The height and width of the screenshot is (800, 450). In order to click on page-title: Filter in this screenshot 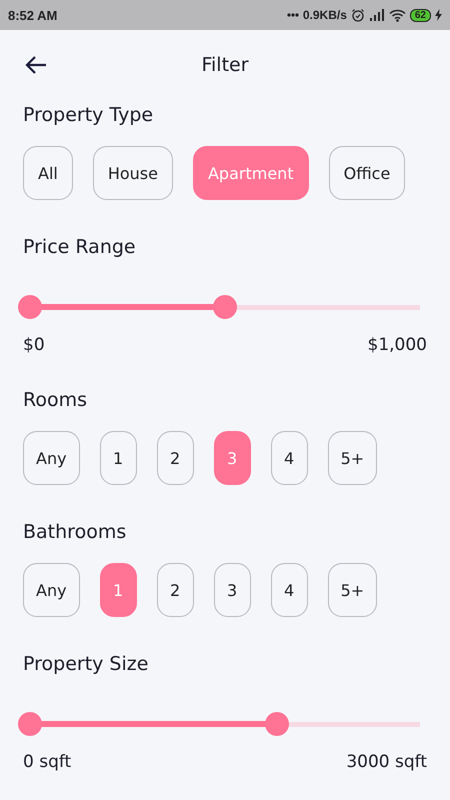, I will do `click(225, 65)`.